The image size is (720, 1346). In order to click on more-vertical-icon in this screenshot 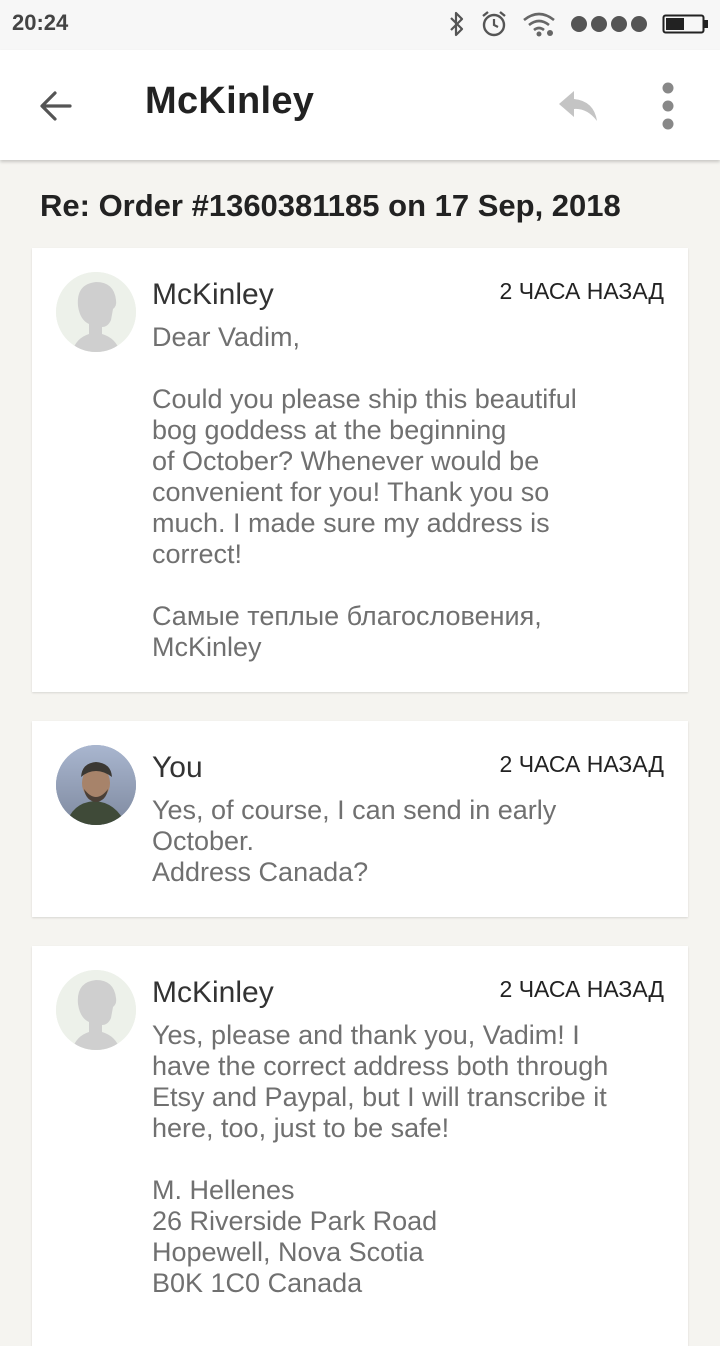, I will do `click(668, 106)`.